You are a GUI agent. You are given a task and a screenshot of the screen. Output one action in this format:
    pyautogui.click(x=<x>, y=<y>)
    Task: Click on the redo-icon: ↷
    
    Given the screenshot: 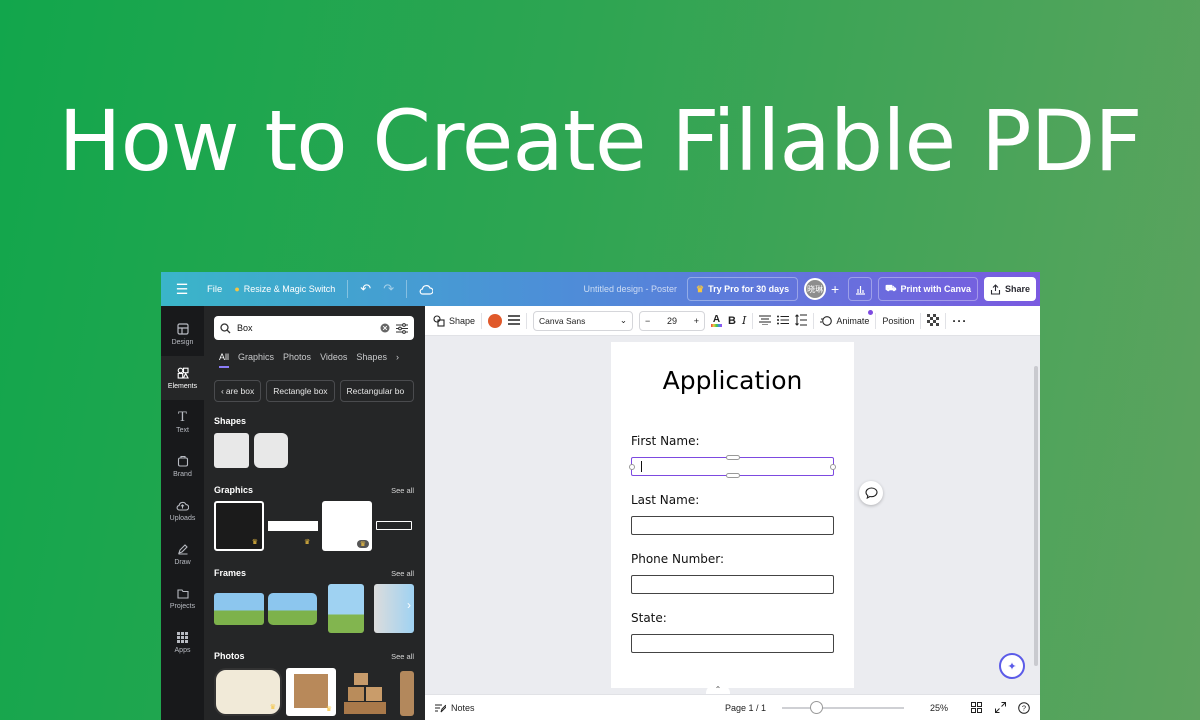 What is the action you would take?
    pyautogui.click(x=388, y=289)
    